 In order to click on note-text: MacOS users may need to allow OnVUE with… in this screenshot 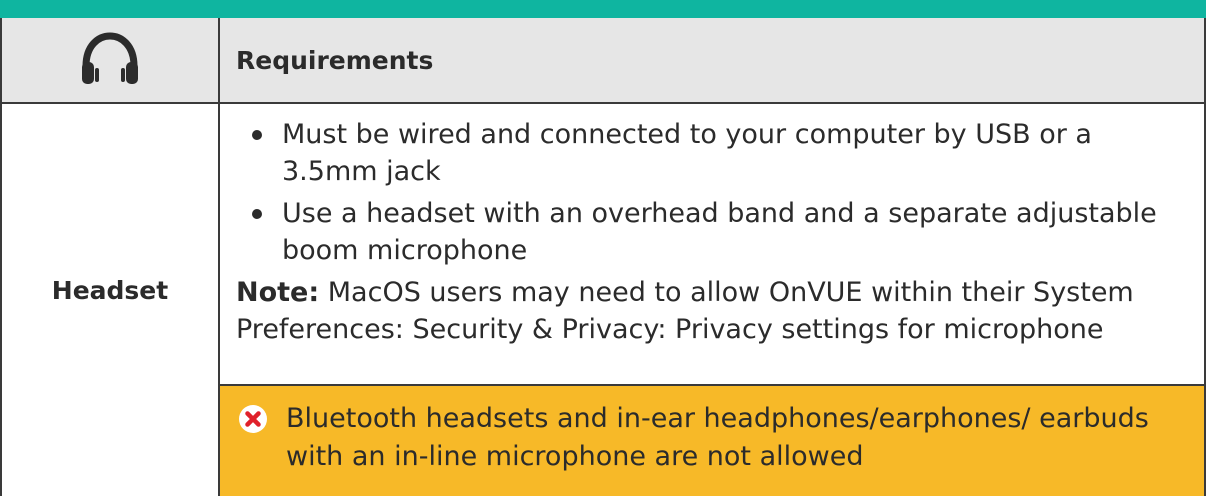, I will do `click(685, 311)`.